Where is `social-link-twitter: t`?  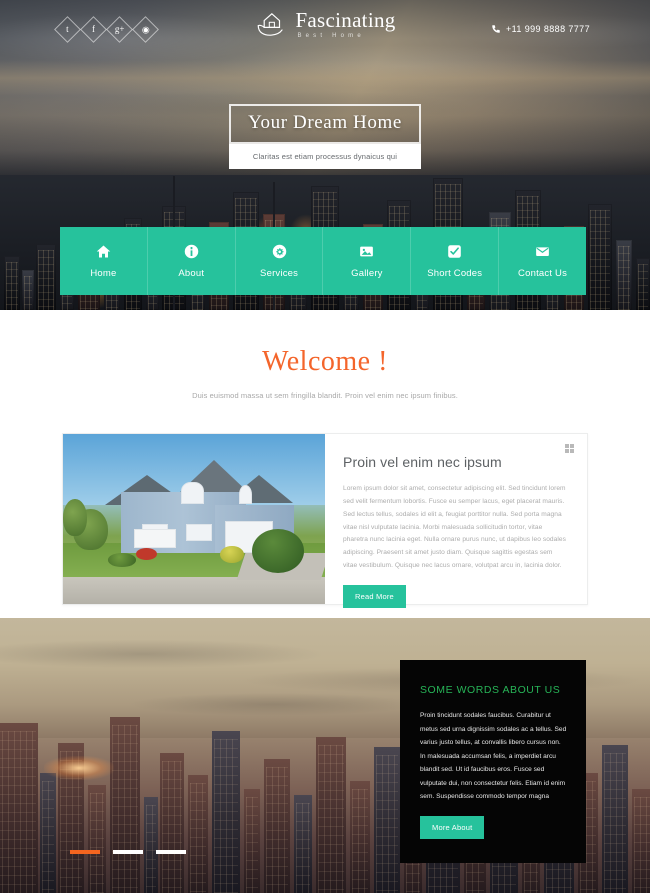 social-link-twitter: t is located at coordinates (67, 29).